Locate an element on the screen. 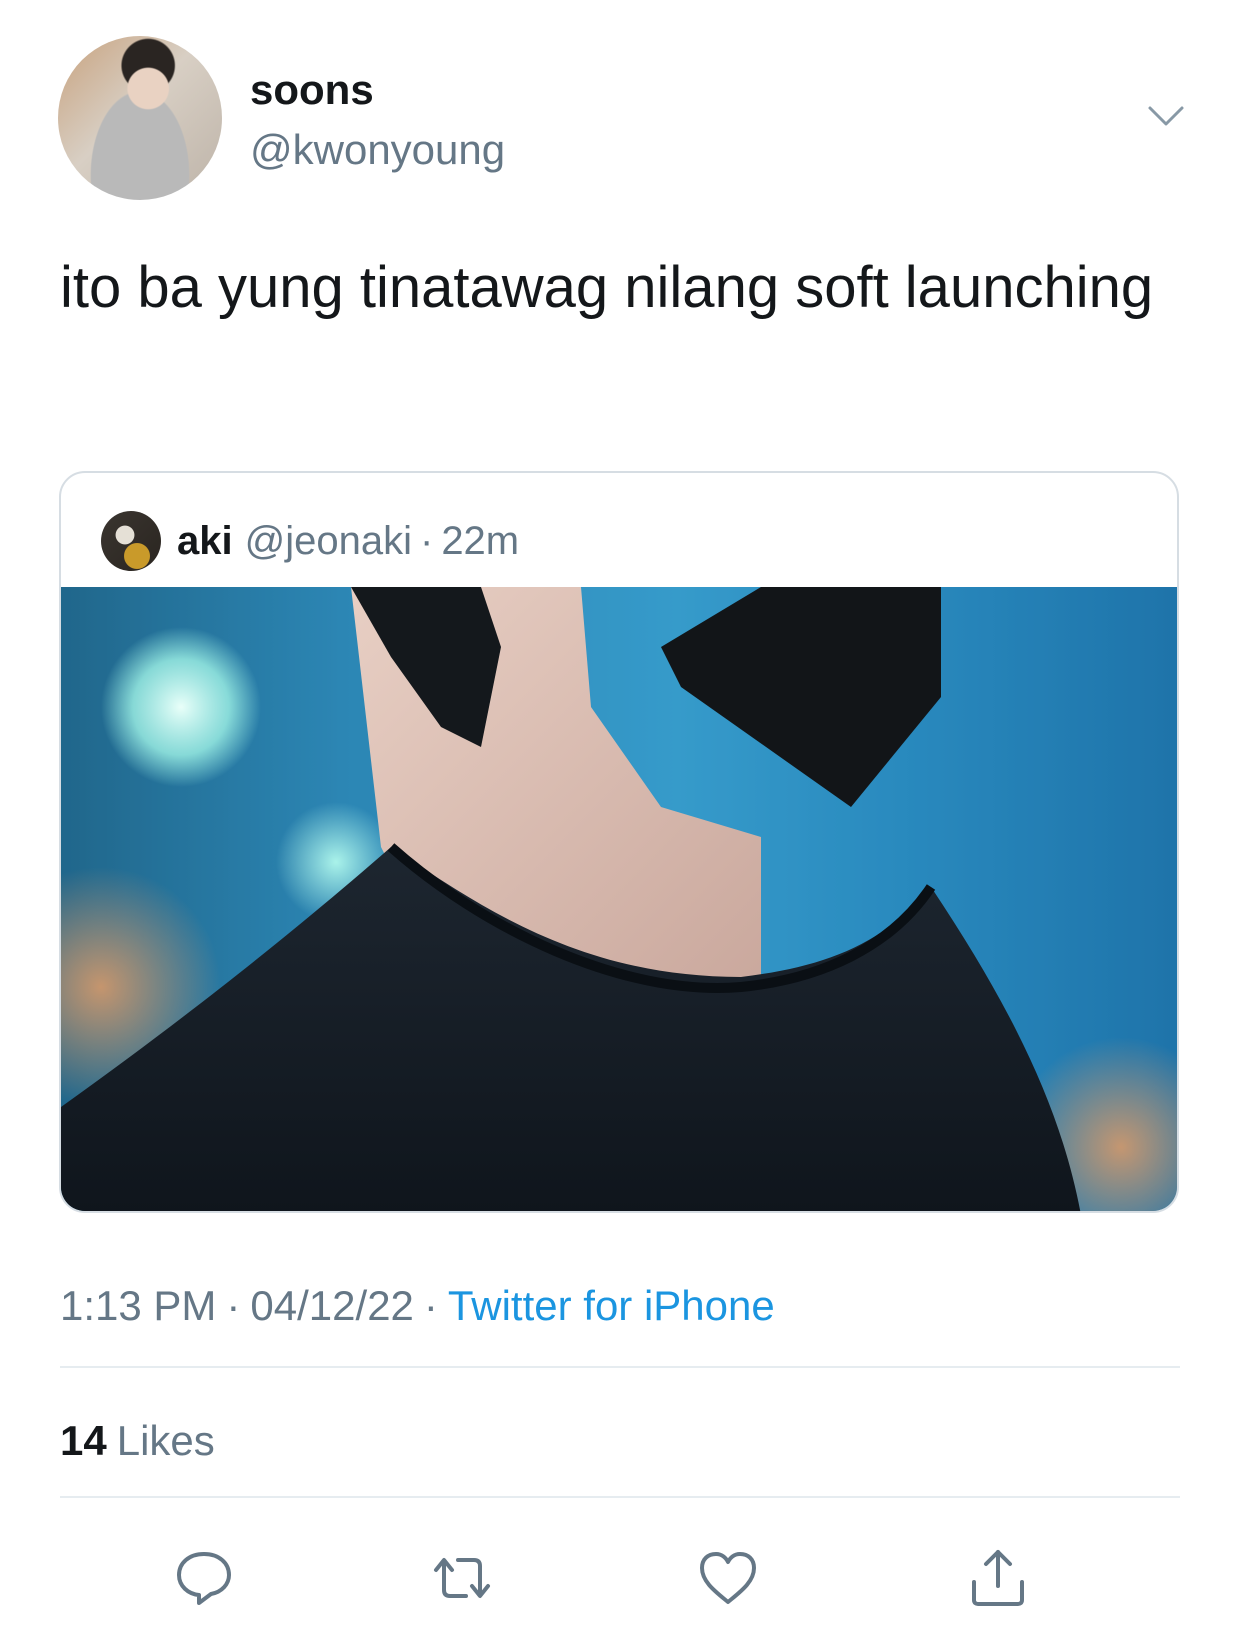 The width and height of the screenshot is (1242, 1640). tweet-time: 1:13 PM is located at coordinates (138, 1305).